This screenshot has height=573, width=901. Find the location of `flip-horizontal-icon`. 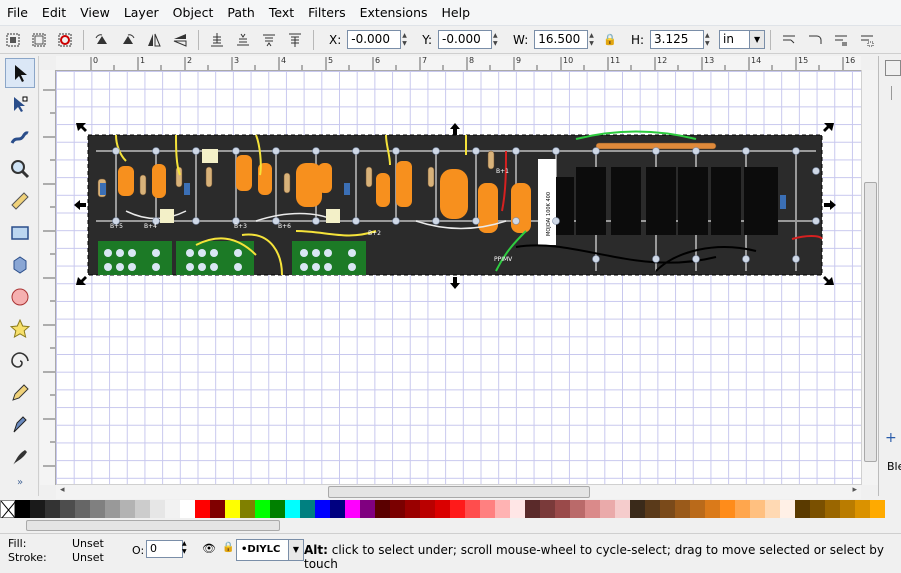

flip-horizontal-icon is located at coordinates (154, 40).